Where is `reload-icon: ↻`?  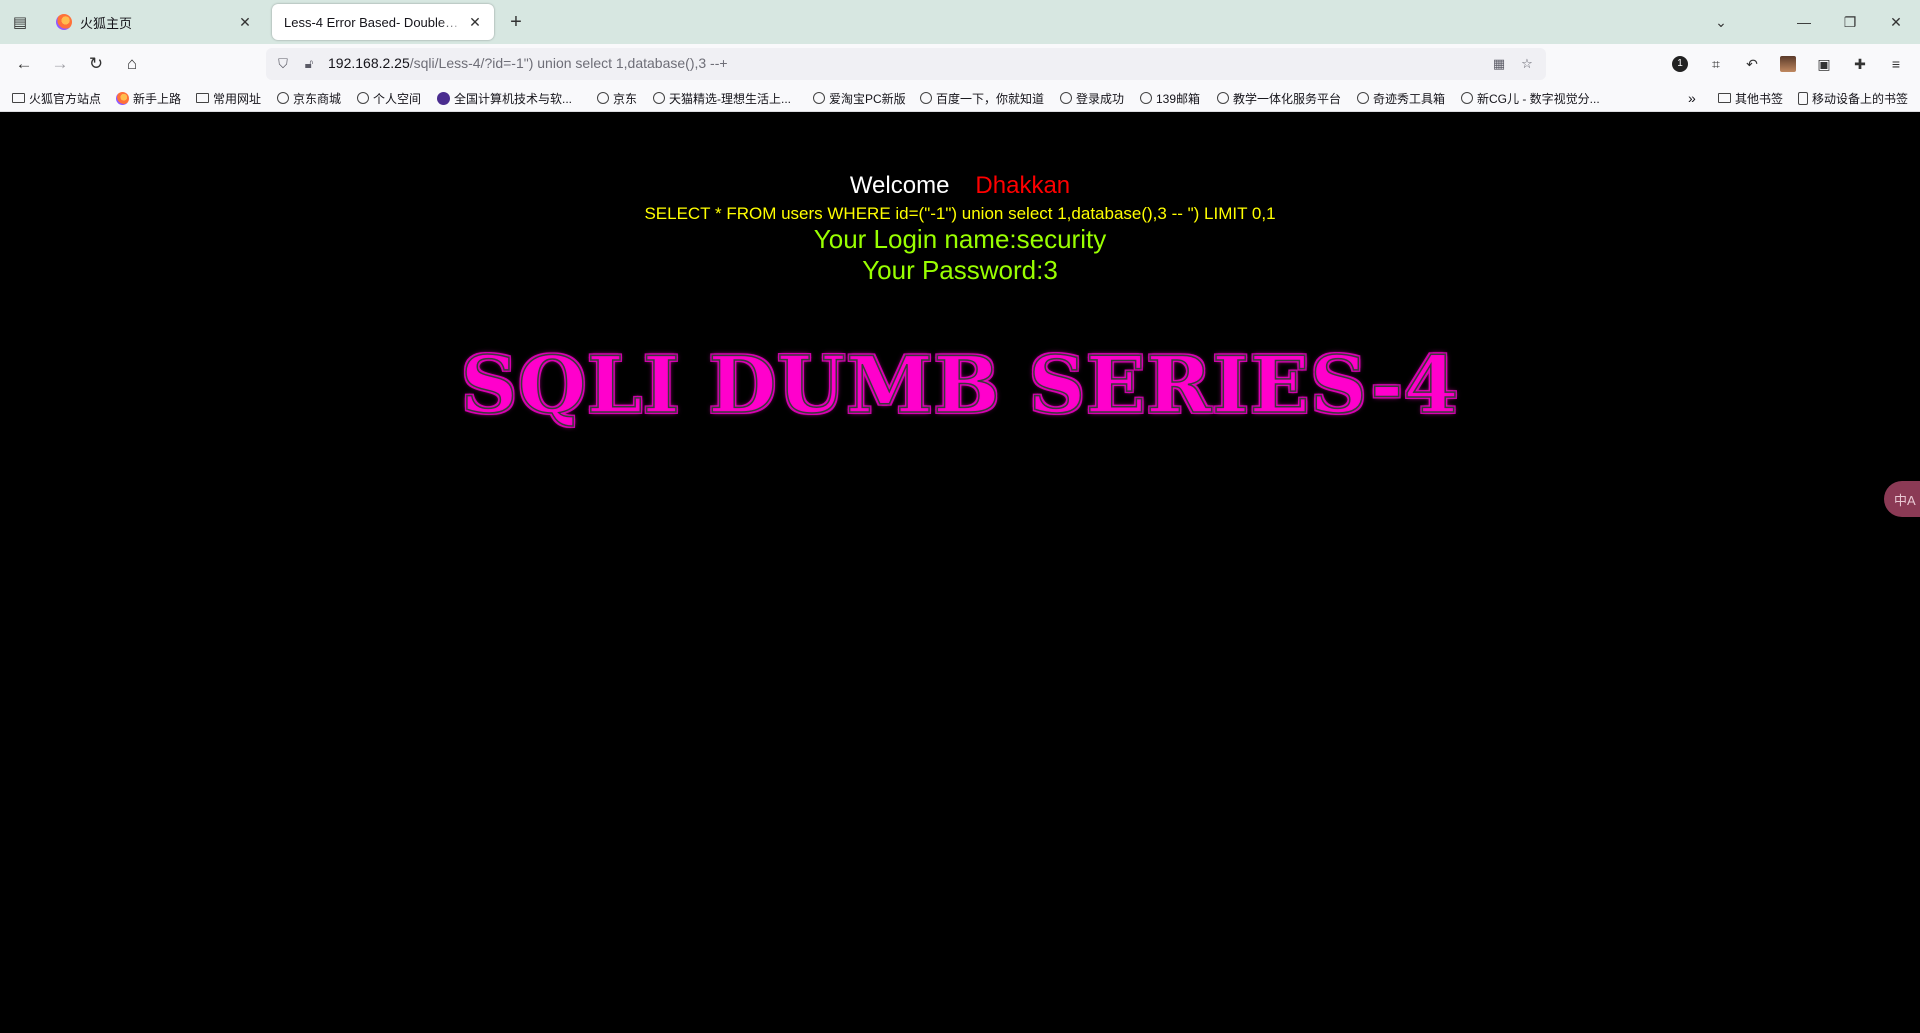
reload-icon: ↻ is located at coordinates (96, 64).